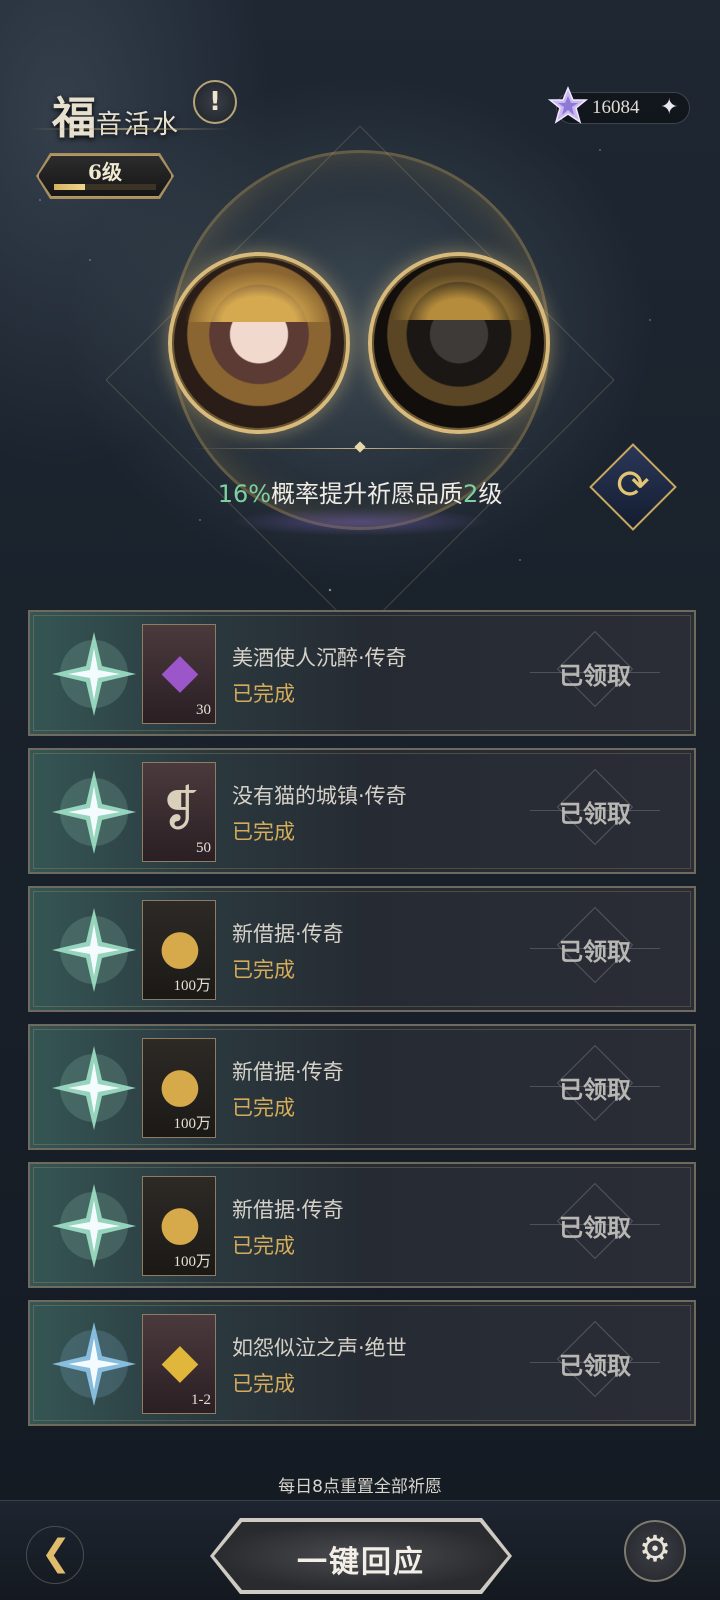 The width and height of the screenshot is (720, 1600). I want to click on reward-quantity: 30, so click(203, 710).